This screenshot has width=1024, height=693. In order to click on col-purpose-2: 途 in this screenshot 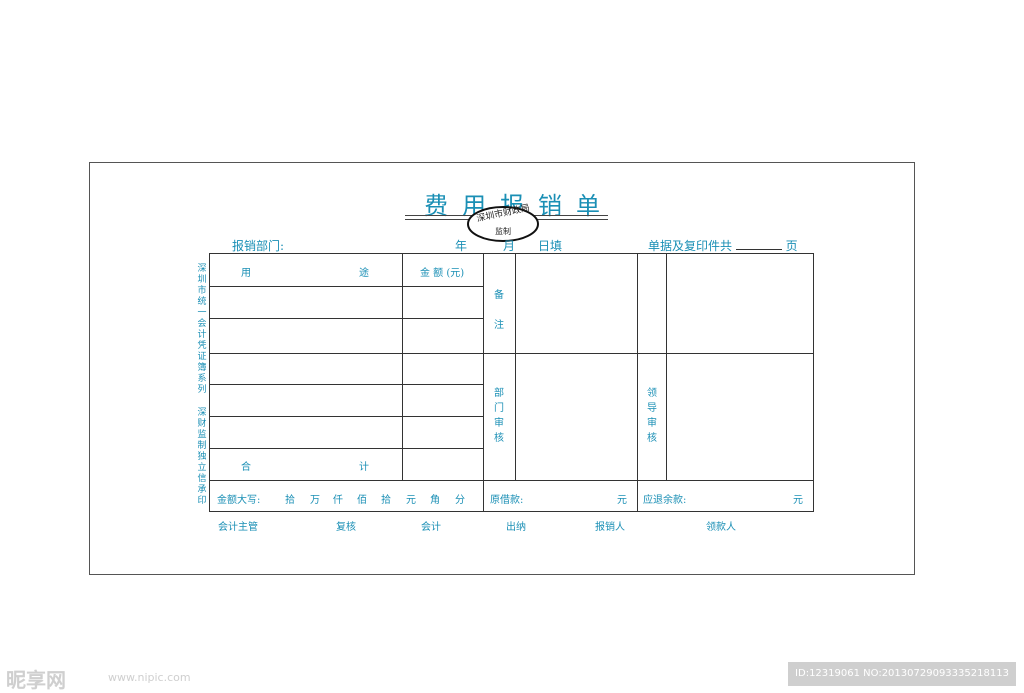, I will do `click(364, 273)`.